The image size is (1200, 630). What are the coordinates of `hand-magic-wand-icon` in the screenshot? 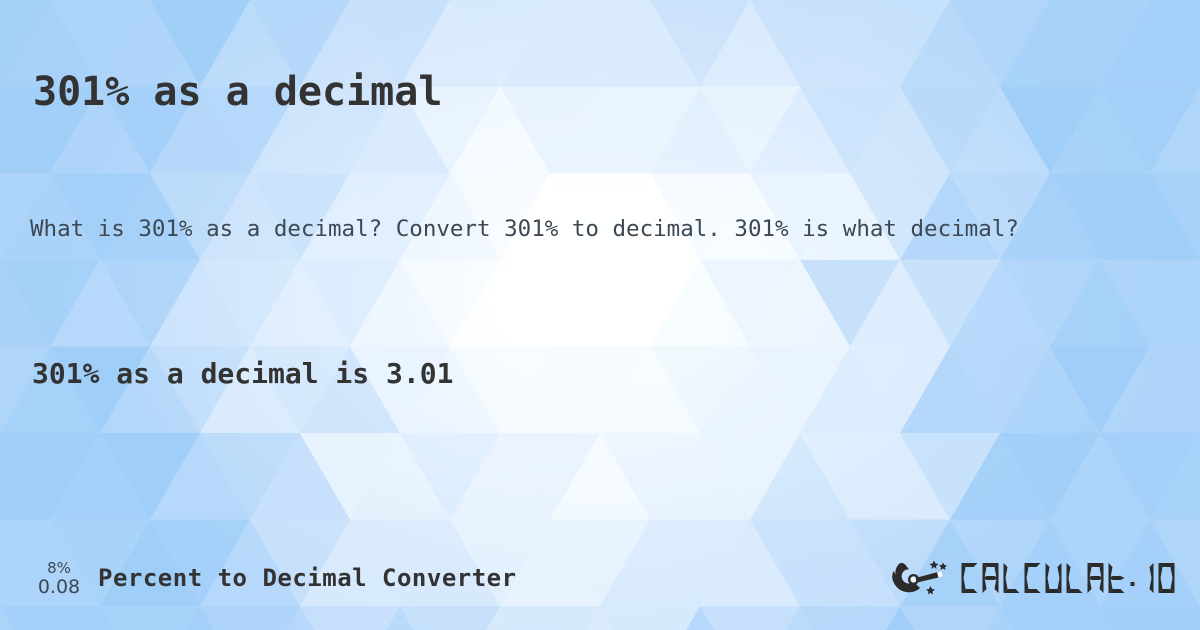 It's located at (919, 577).